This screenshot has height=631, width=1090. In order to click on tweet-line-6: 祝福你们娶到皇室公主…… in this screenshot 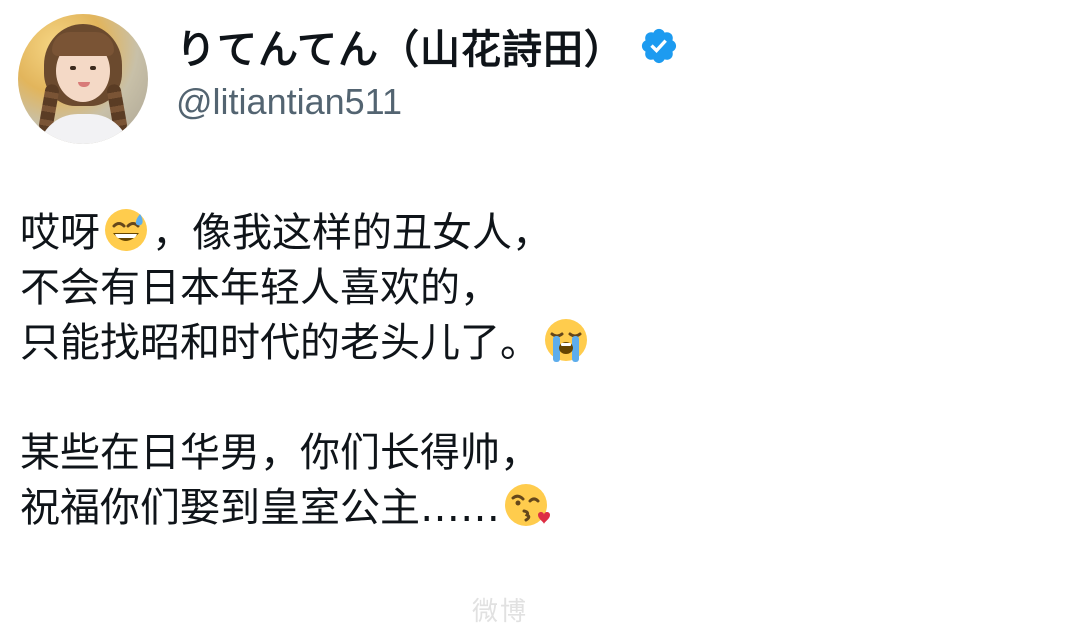, I will do `click(306, 508)`.